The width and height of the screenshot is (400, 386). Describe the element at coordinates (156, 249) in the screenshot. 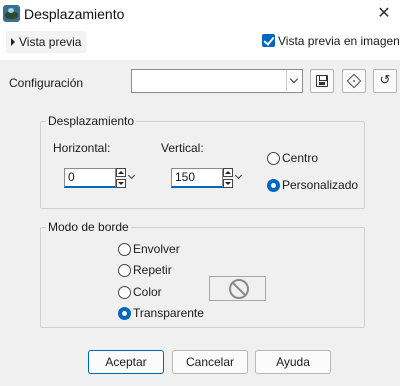

I see `radio-wrap-label: Envolver` at that location.